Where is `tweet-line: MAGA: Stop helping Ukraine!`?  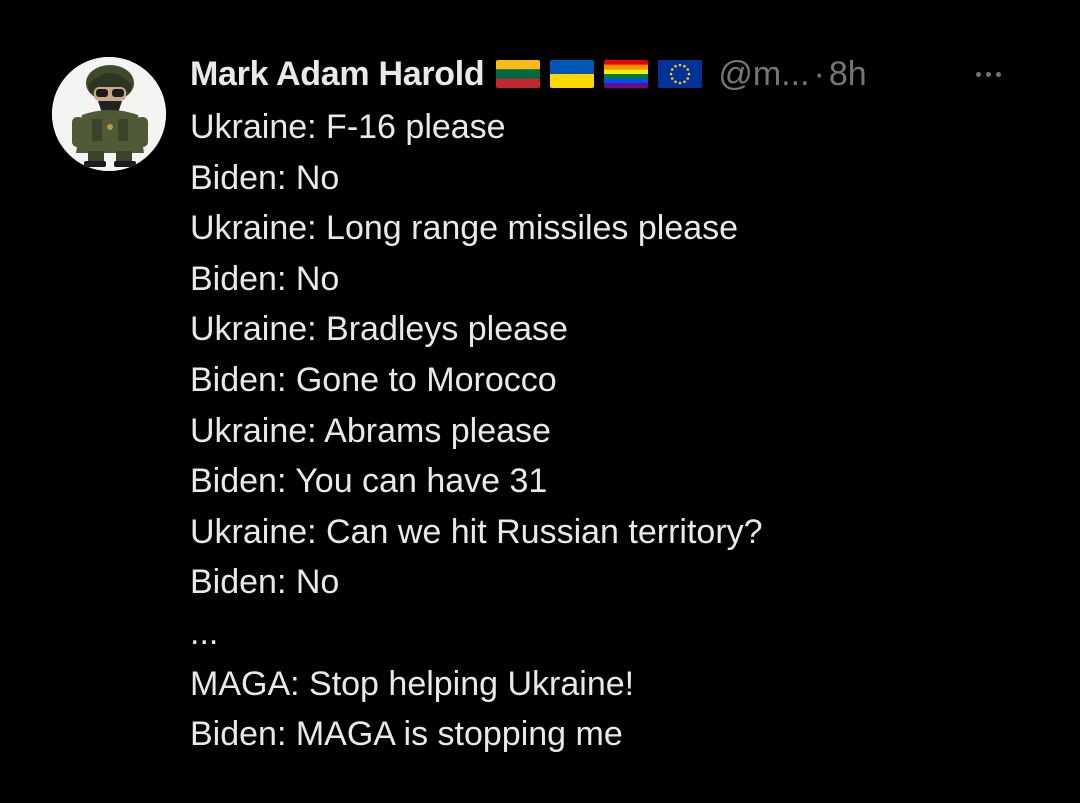
tweet-line: MAGA: Stop helping Ukraine! is located at coordinates (412, 683).